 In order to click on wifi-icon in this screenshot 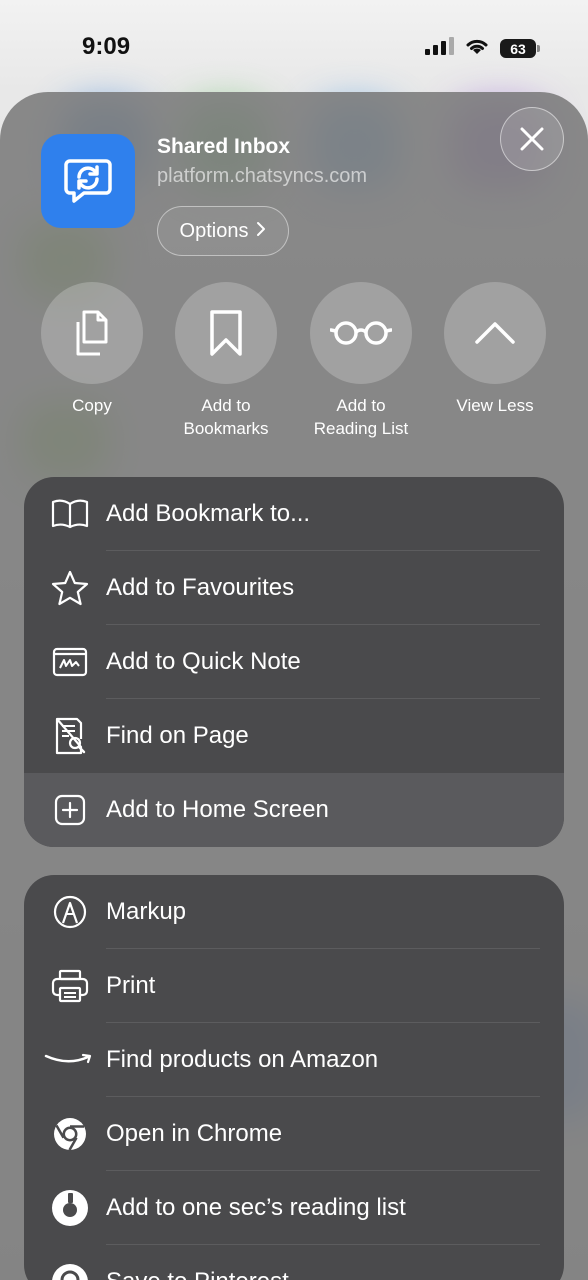, I will do `click(477, 48)`.